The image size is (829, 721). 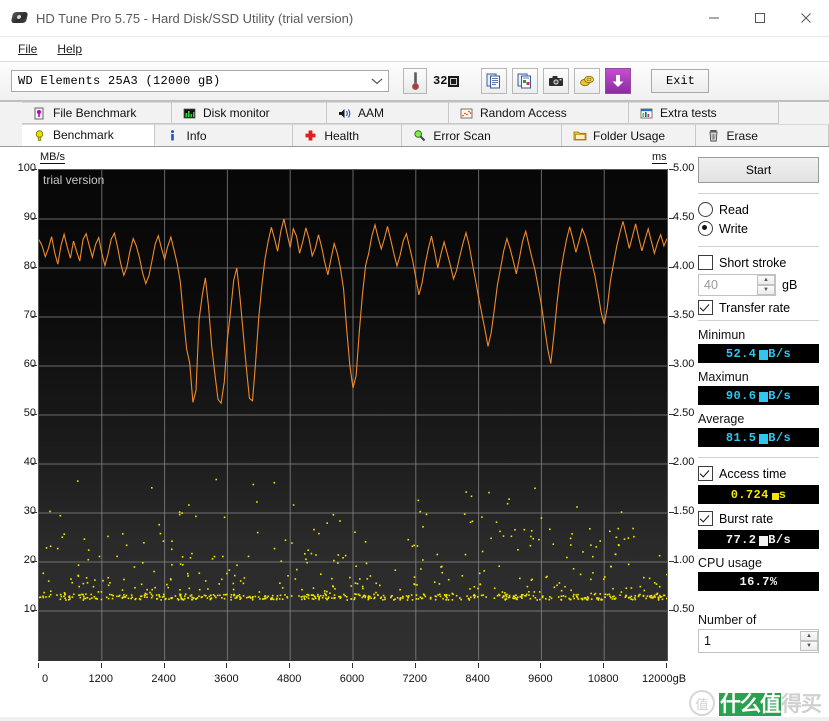 I want to click on radio-write-indicator, so click(x=705, y=228).